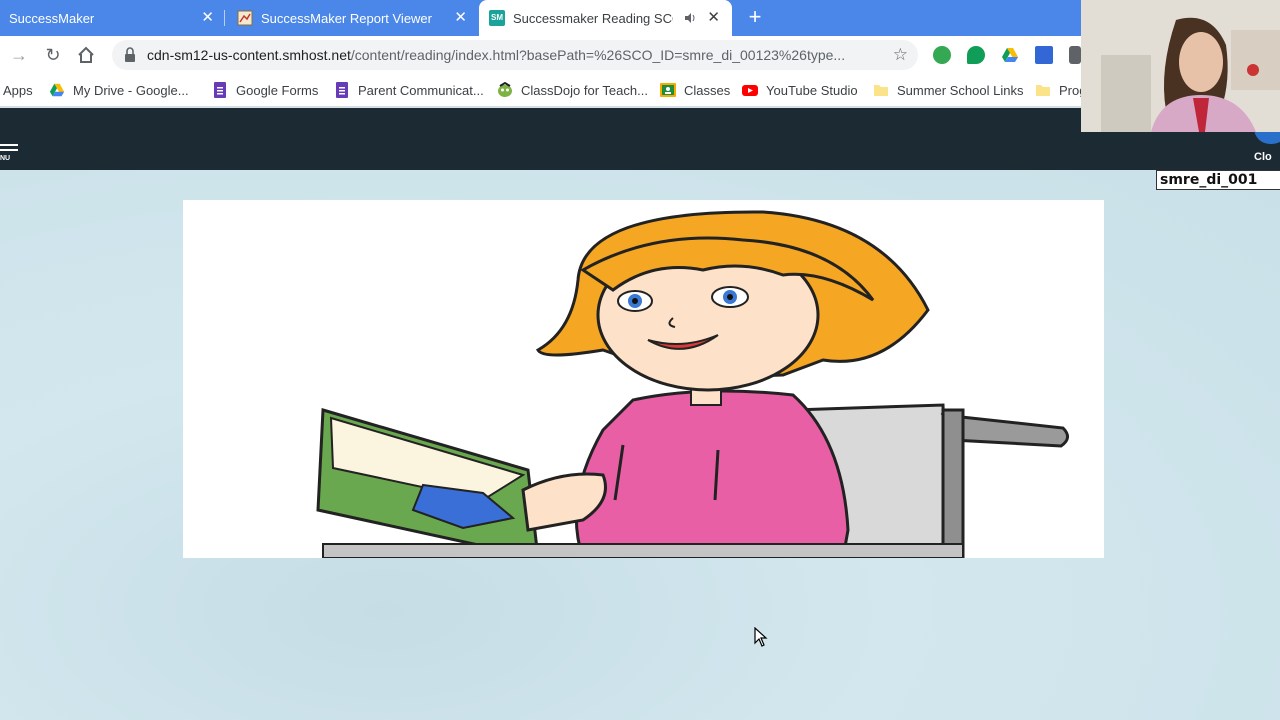  Describe the element at coordinates (942, 55) in the screenshot. I see `extension-green-circle-icon` at that location.